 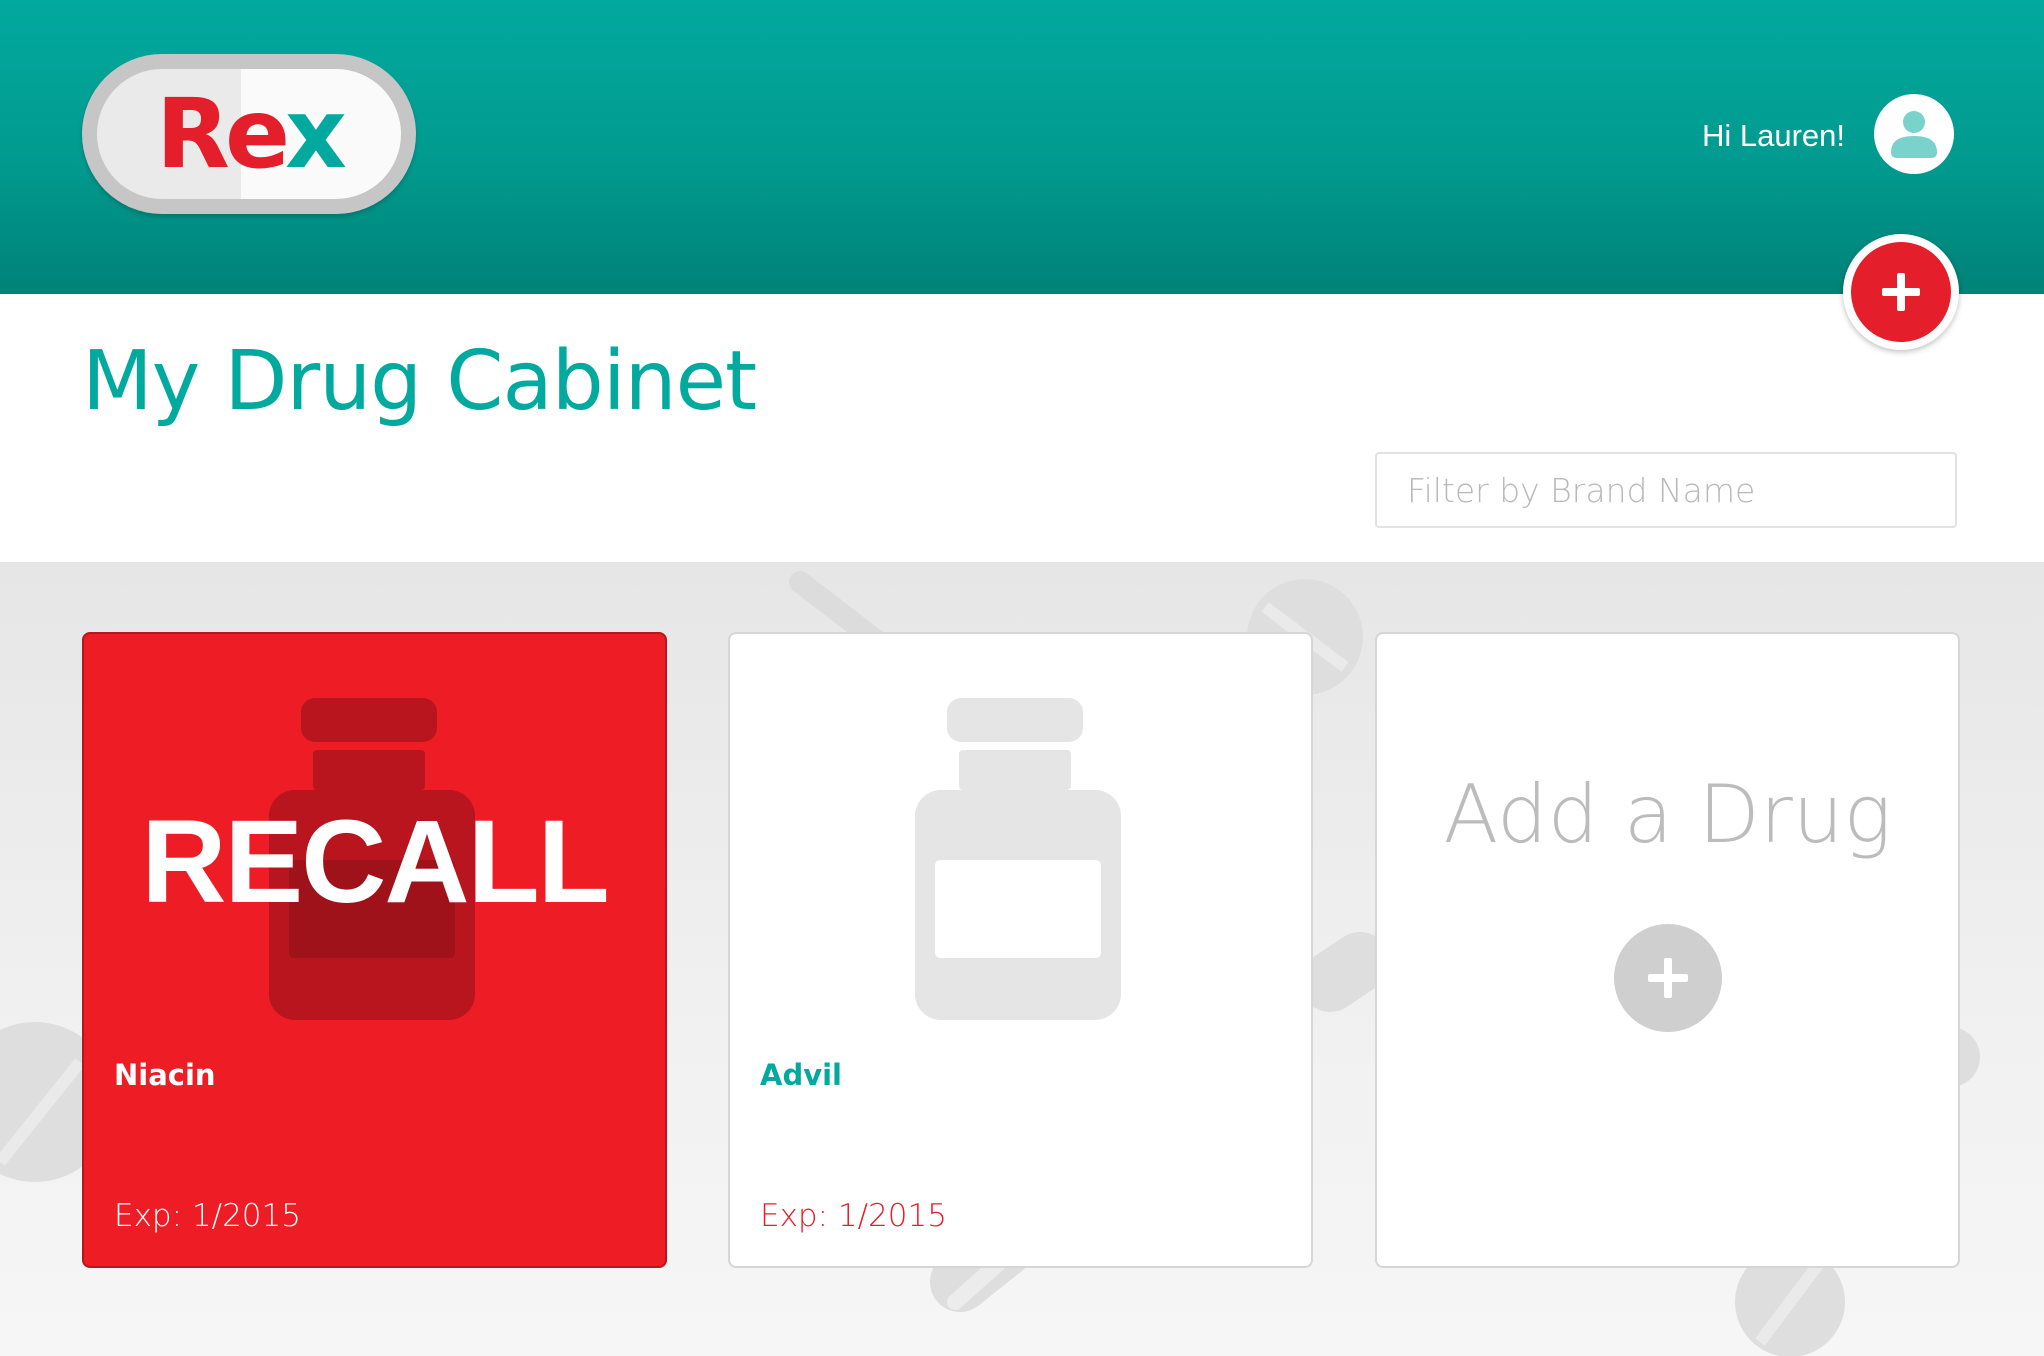 What do you see at coordinates (374, 950) in the screenshot?
I see `drug-card-niacin: RECALL Niacin Exp: 1/2015` at bounding box center [374, 950].